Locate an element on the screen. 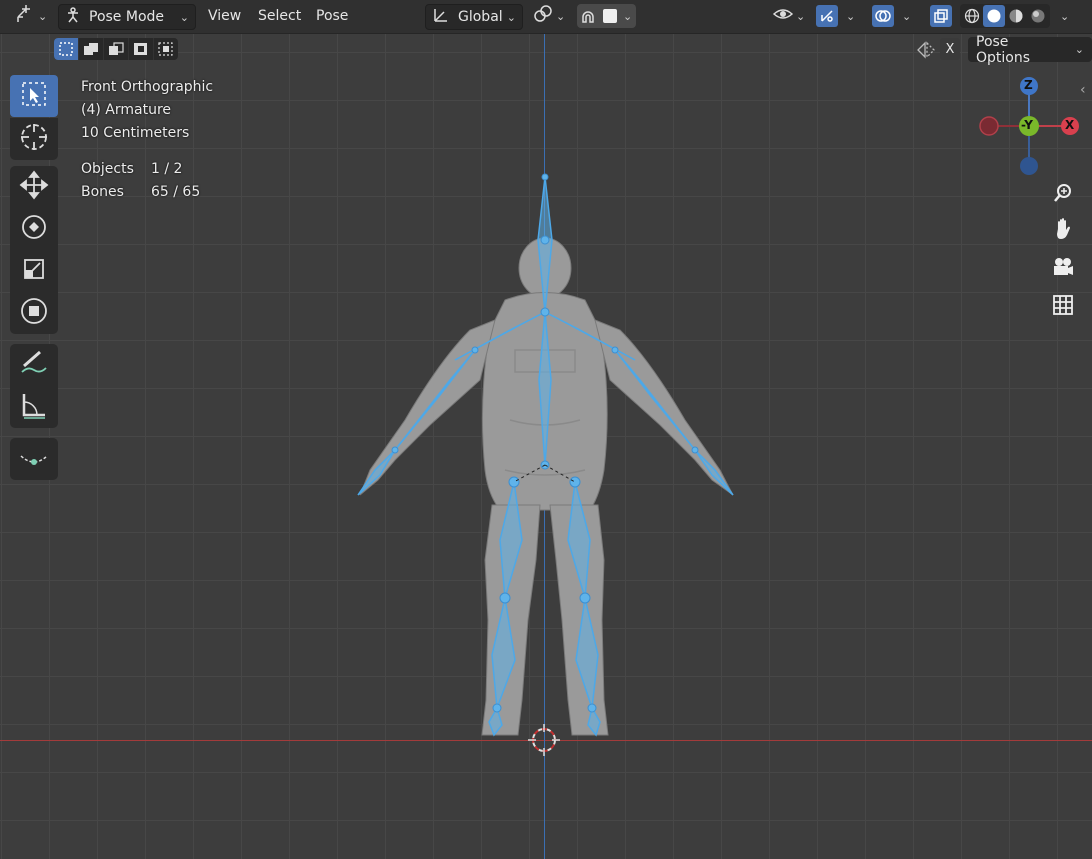 This screenshot has width=1092, height=859. relax-icon is located at coordinates (34, 459).